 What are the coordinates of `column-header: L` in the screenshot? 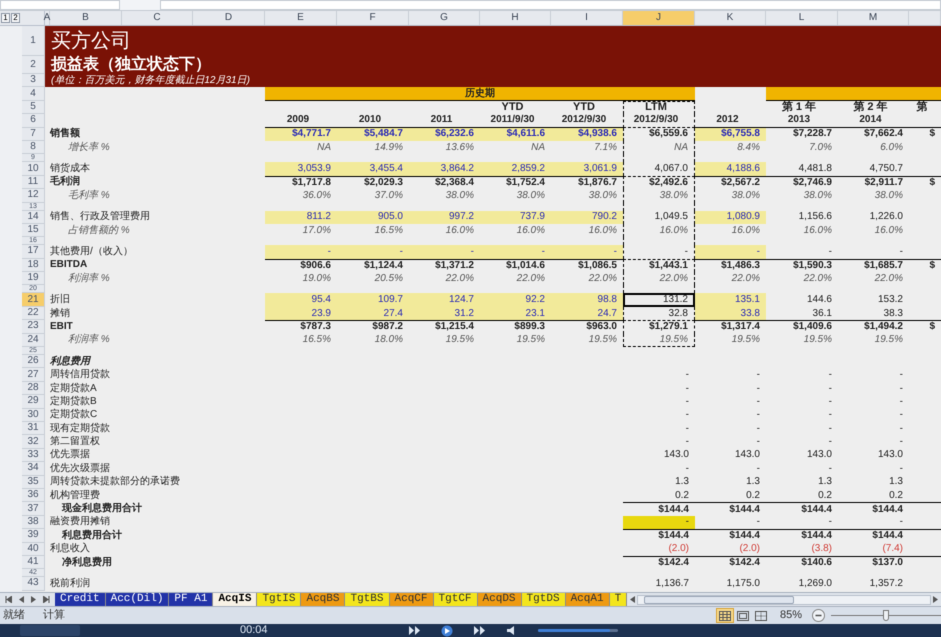 It's located at (802, 18).